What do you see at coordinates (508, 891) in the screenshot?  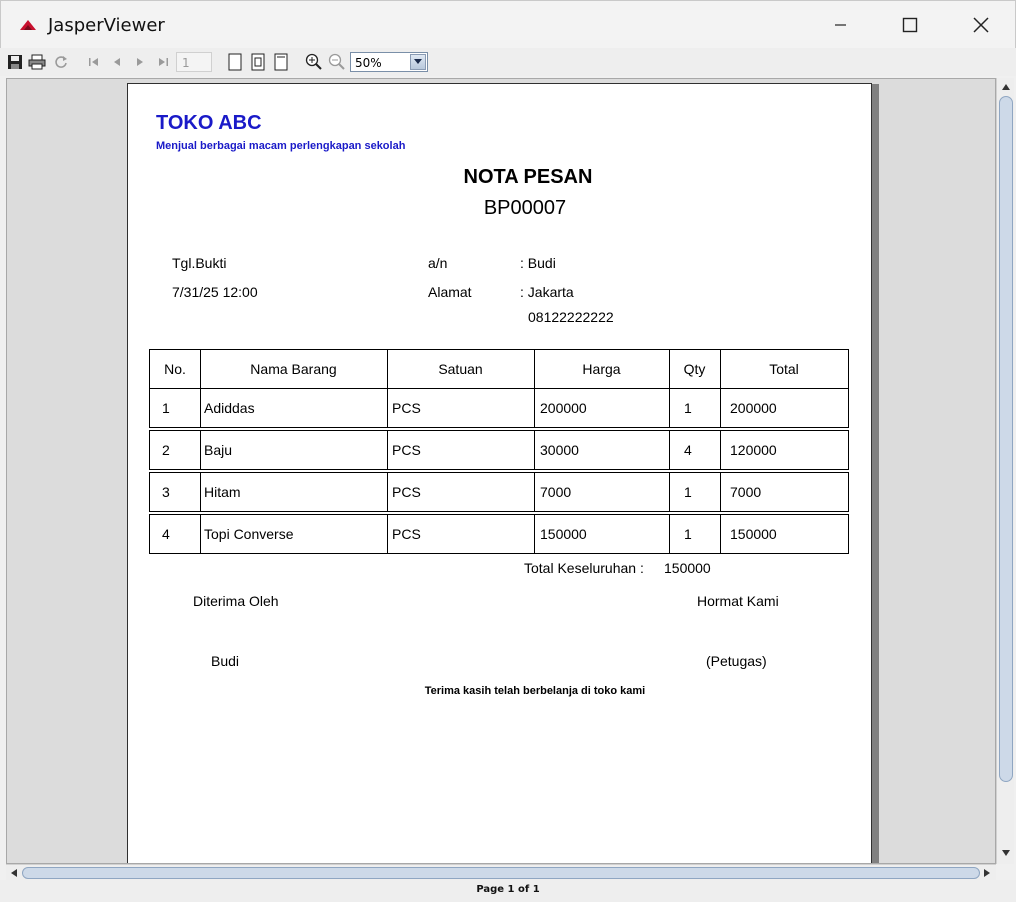 I see `status-bar: Page 1 of 1` at bounding box center [508, 891].